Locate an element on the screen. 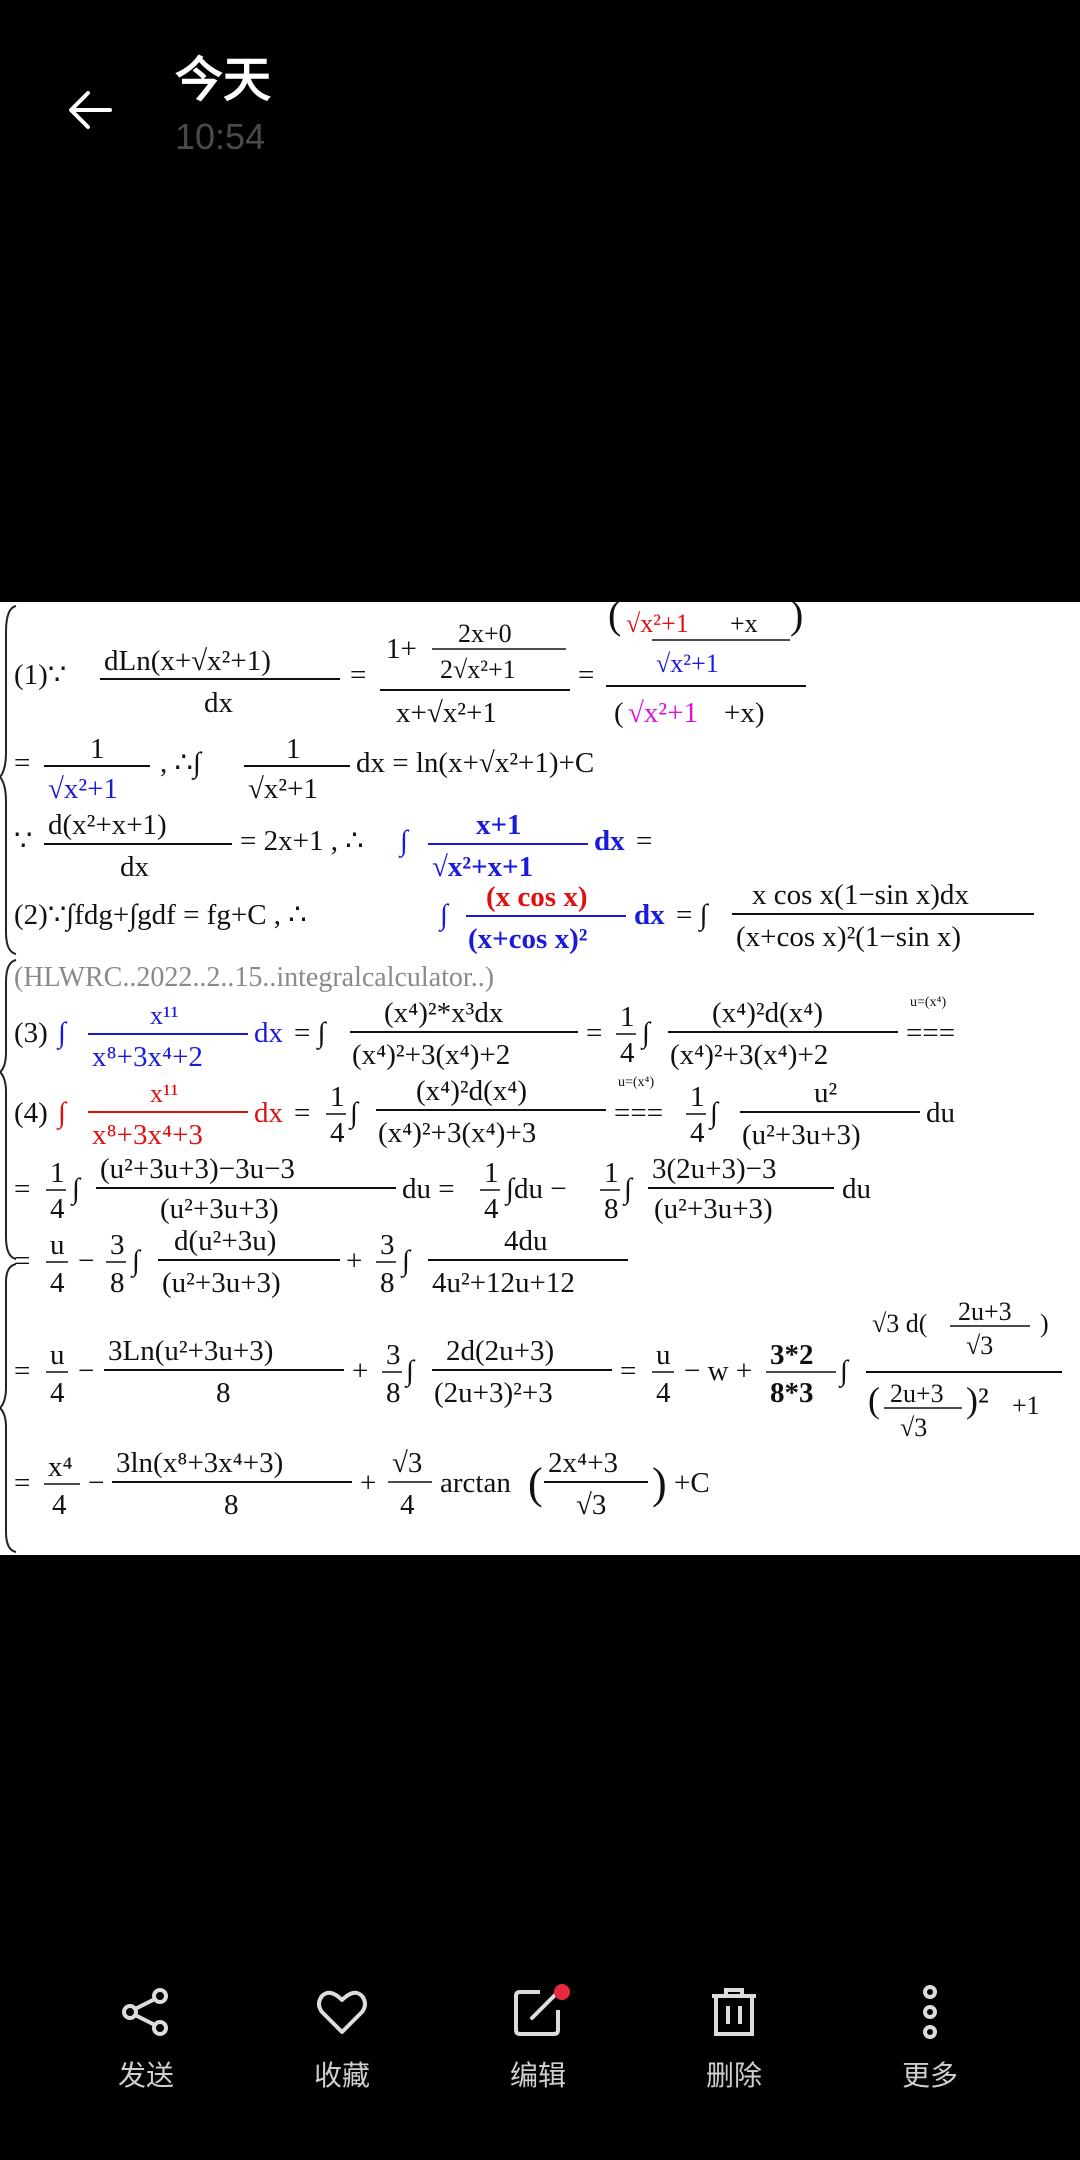 The height and width of the screenshot is (2160, 1080). svg-text: arctan is located at coordinates (475, 1483).